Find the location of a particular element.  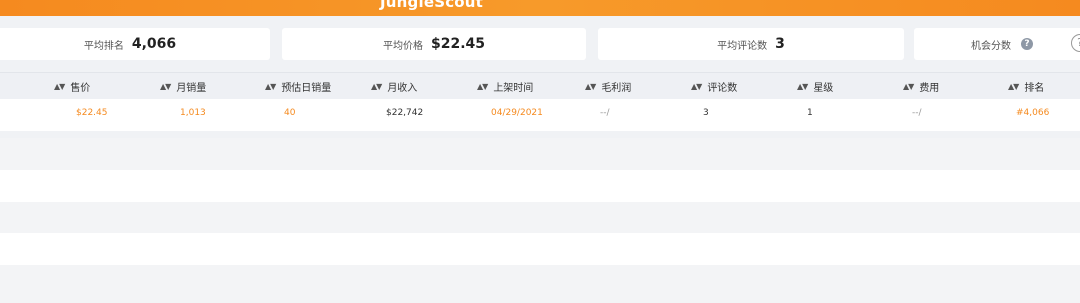

column-label: 售价 is located at coordinates (80, 88).